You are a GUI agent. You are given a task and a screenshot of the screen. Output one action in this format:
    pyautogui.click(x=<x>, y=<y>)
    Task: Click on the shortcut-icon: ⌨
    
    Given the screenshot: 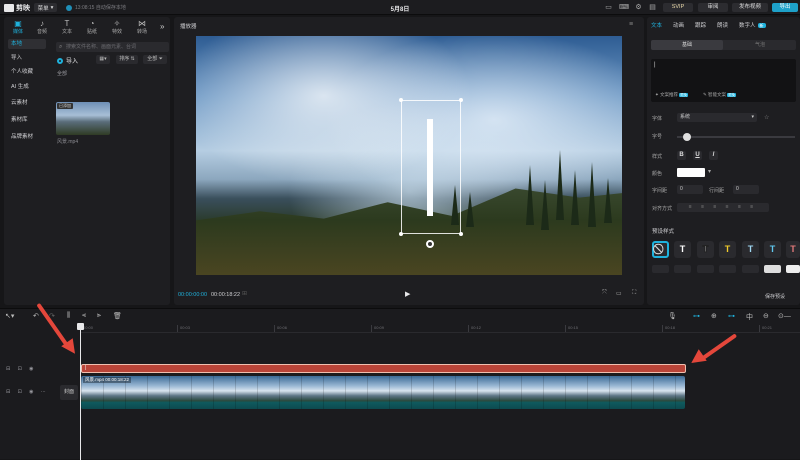 What is the action you would take?
    pyautogui.click(x=624, y=7)
    